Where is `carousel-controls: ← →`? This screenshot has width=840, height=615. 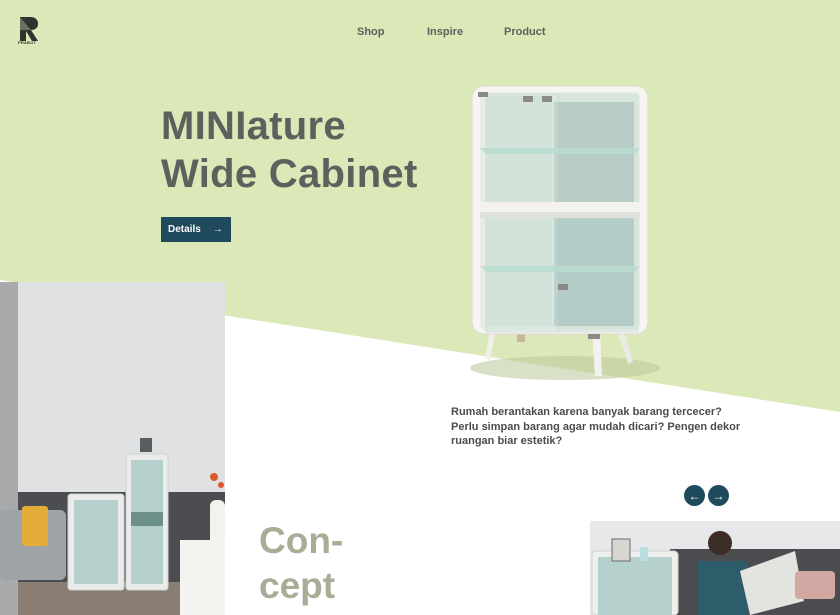
carousel-controls: ← → is located at coordinates (706, 495).